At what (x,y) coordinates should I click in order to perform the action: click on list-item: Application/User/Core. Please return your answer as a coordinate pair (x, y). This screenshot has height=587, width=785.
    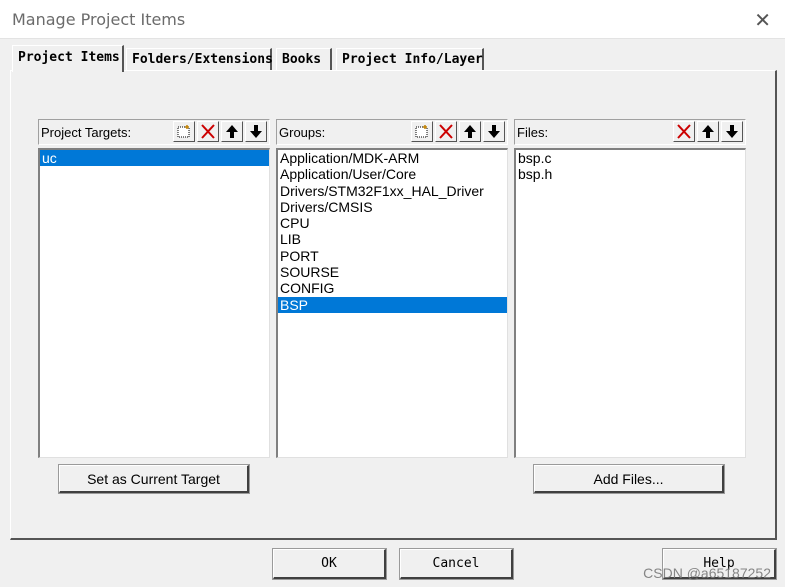
    Looking at the image, I should click on (392, 174).